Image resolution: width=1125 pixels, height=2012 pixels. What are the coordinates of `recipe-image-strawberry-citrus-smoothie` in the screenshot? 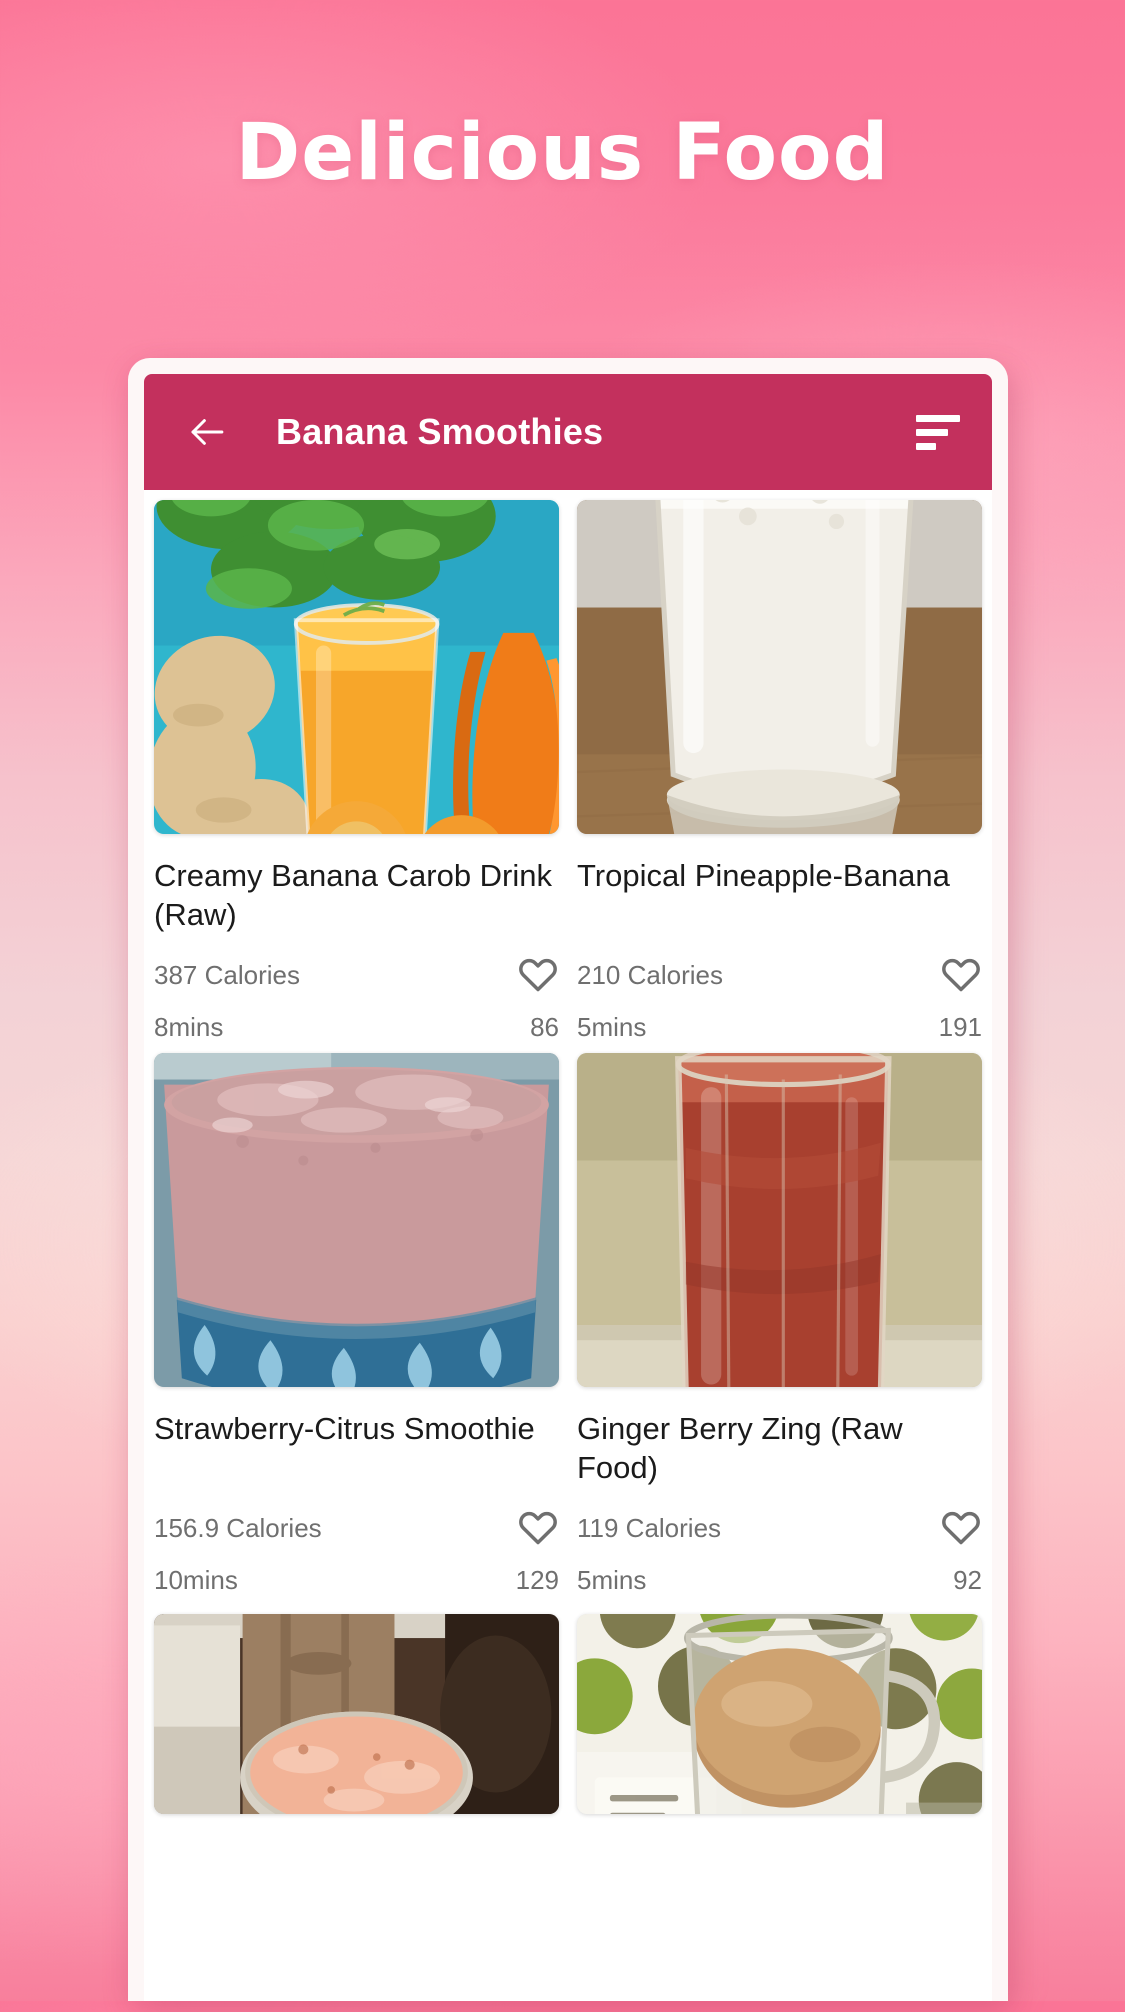 It's located at (356, 1220).